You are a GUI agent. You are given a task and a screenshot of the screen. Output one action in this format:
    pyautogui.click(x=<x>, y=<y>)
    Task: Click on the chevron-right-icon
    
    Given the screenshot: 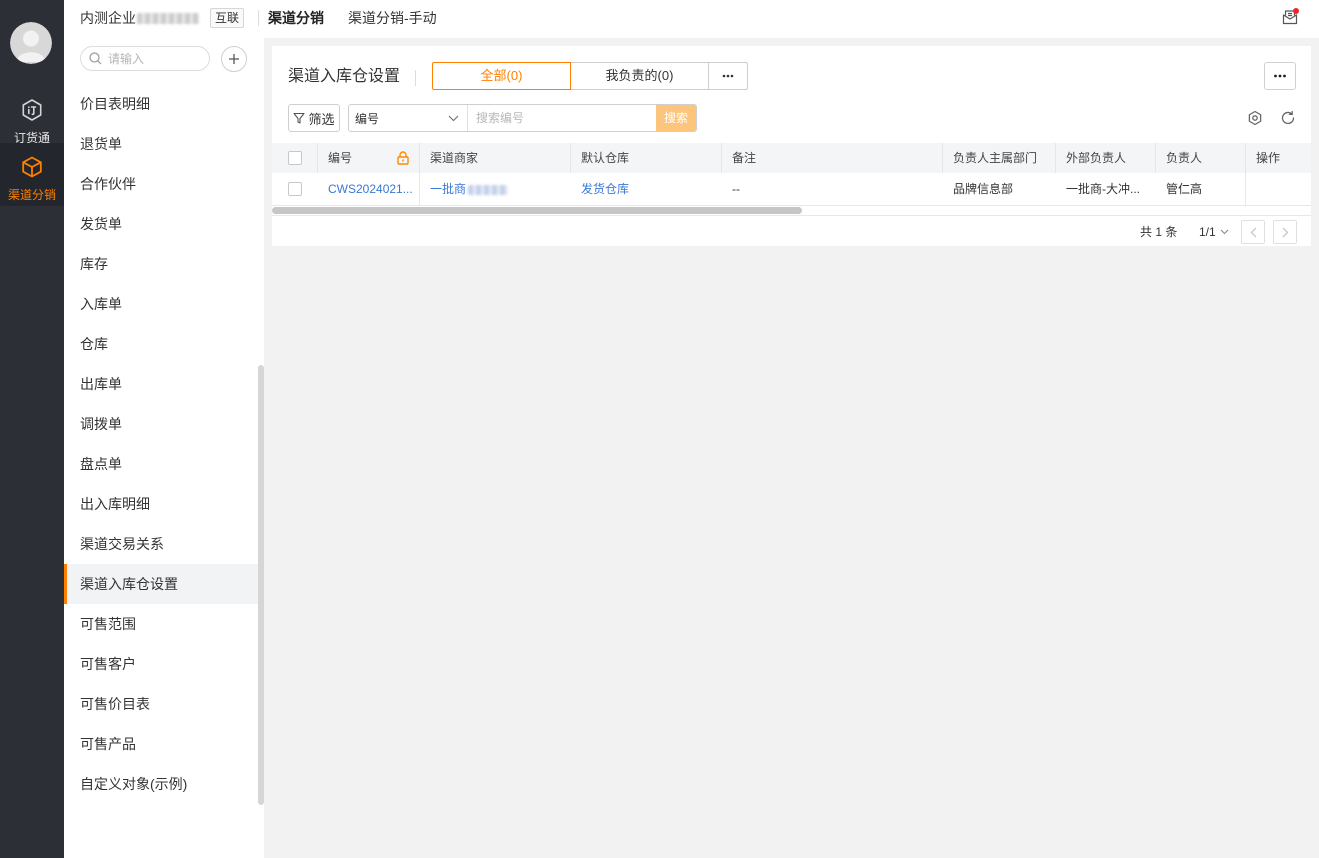 What is the action you would take?
    pyautogui.click(x=1285, y=232)
    